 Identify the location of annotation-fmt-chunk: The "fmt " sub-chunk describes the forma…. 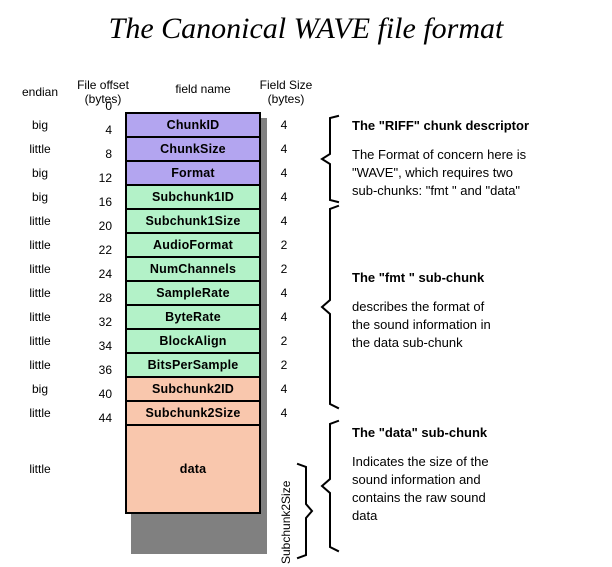
(478, 311).